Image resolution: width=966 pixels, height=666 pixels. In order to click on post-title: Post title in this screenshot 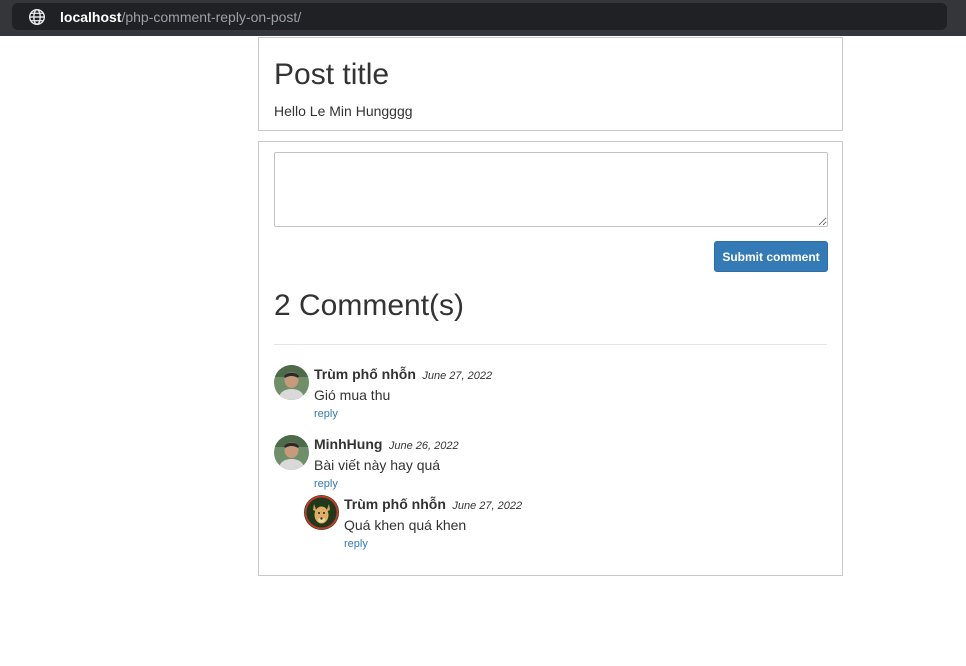, I will do `click(332, 74)`.